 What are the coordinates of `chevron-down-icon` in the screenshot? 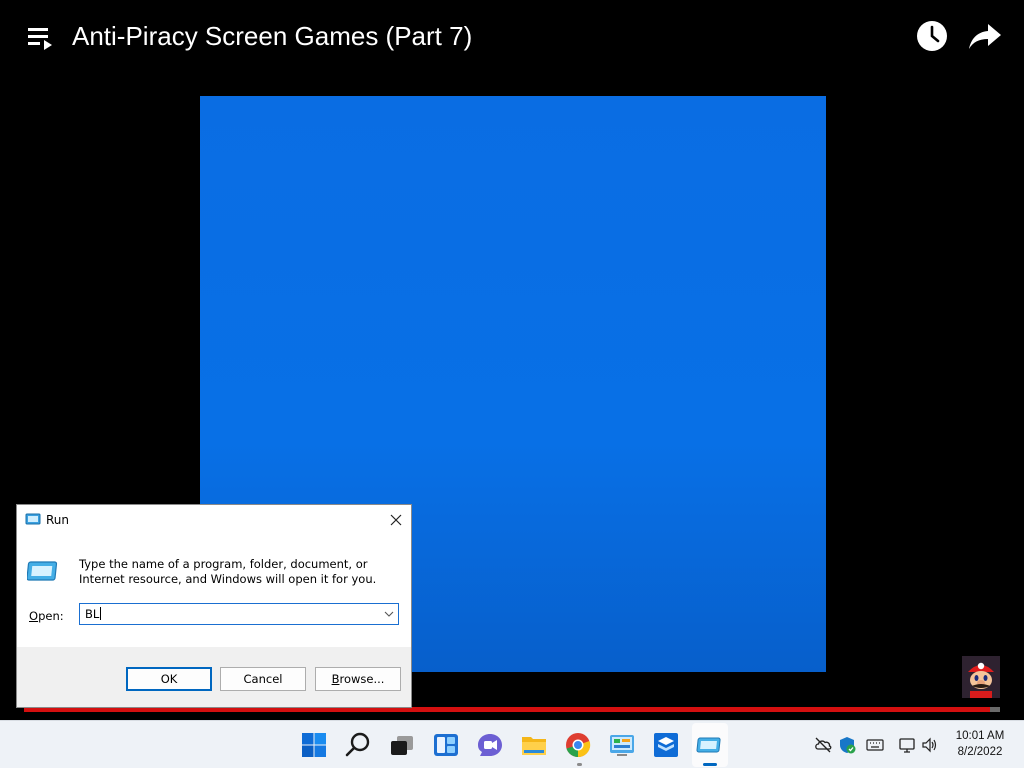 It's located at (389, 614).